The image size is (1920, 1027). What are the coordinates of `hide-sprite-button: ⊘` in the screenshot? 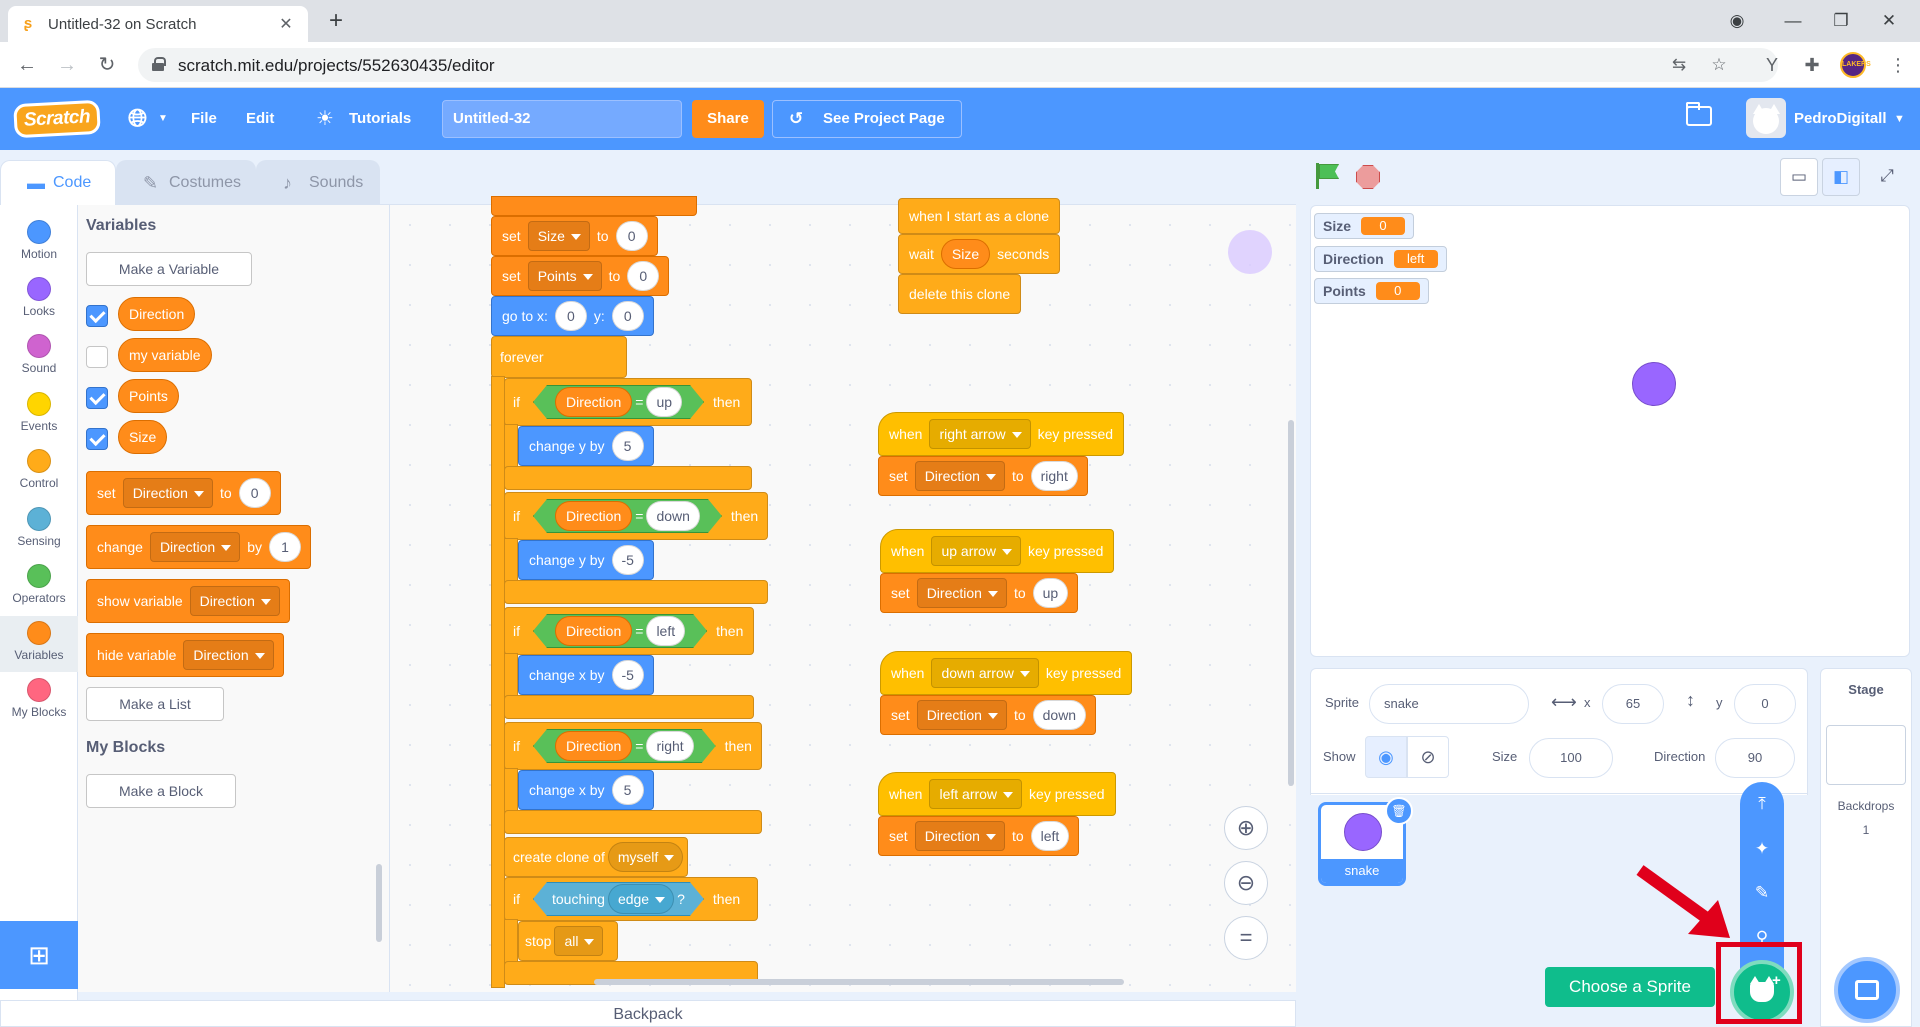 It's located at (1428, 757).